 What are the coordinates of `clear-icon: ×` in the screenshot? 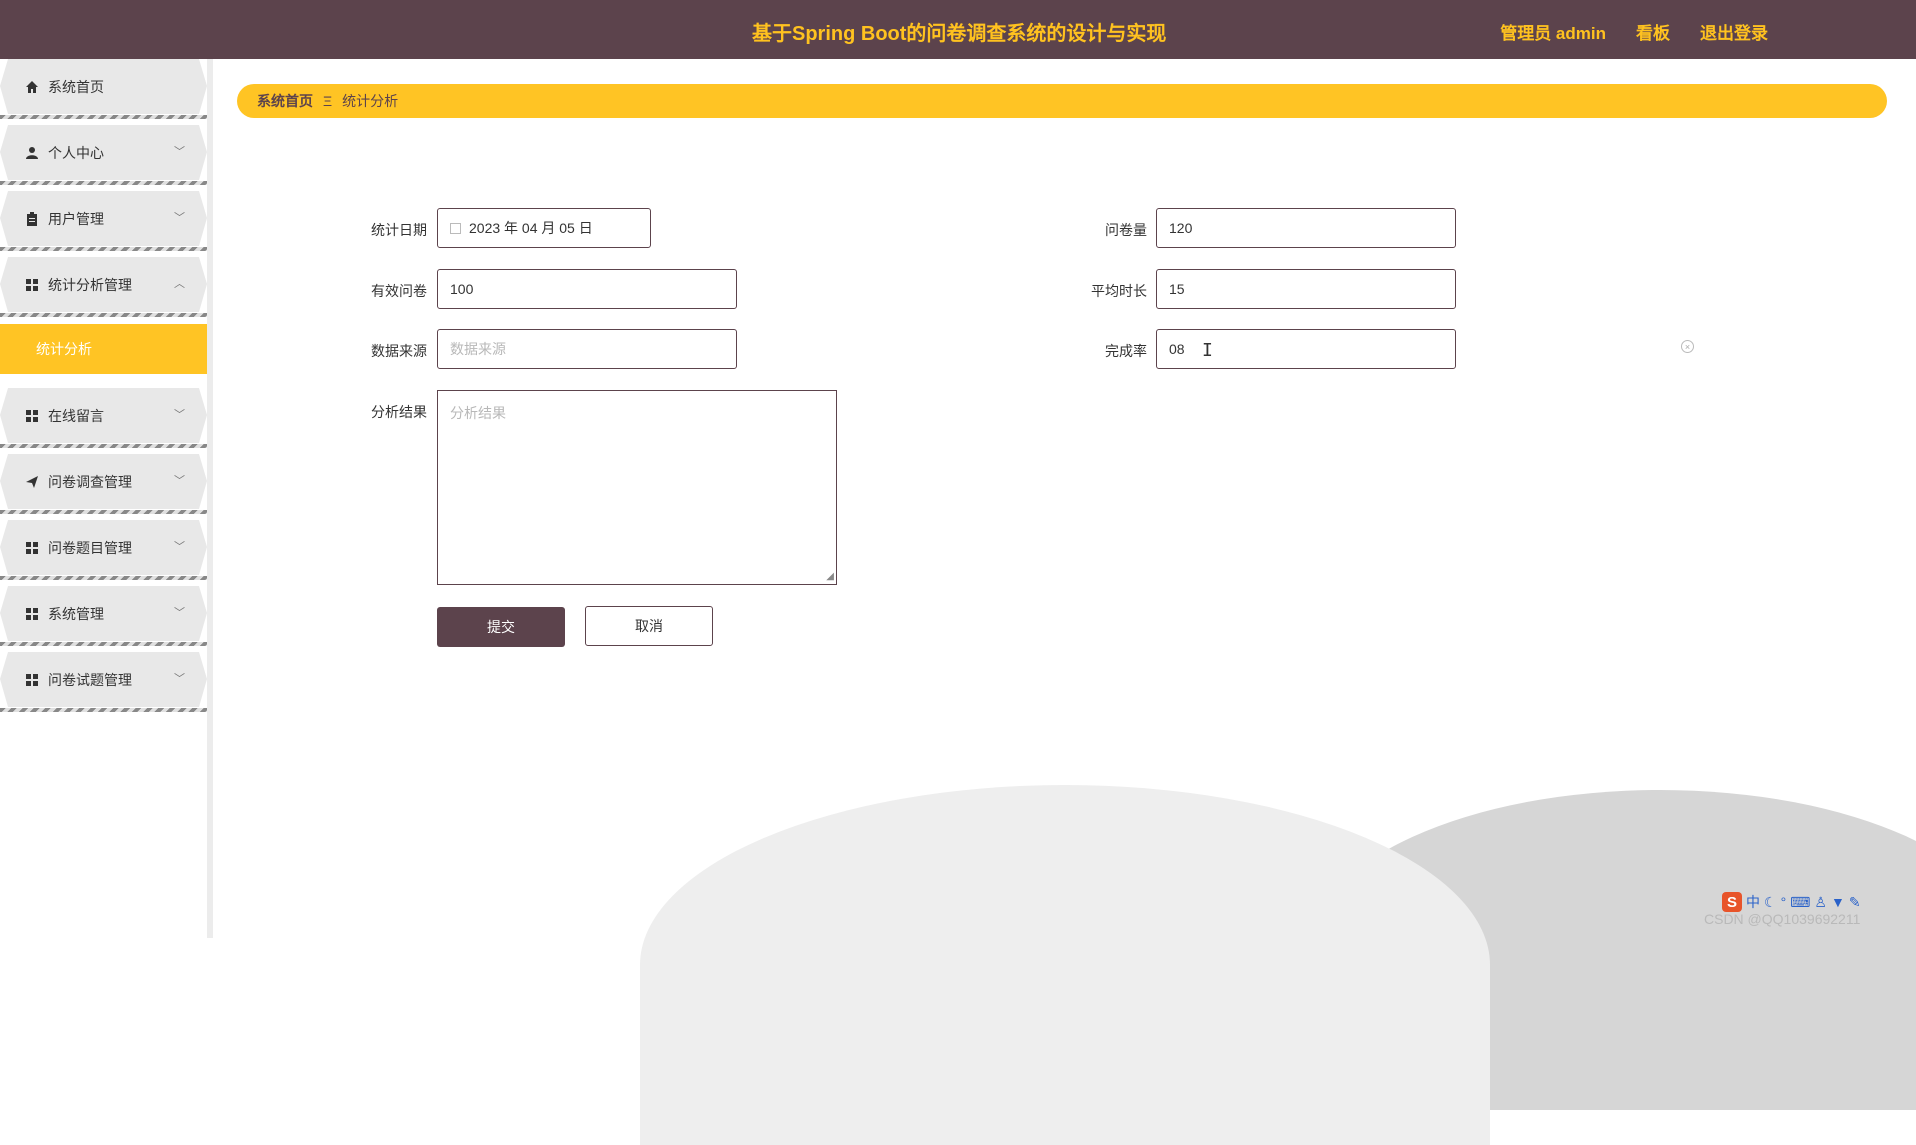 It's located at (1687, 346).